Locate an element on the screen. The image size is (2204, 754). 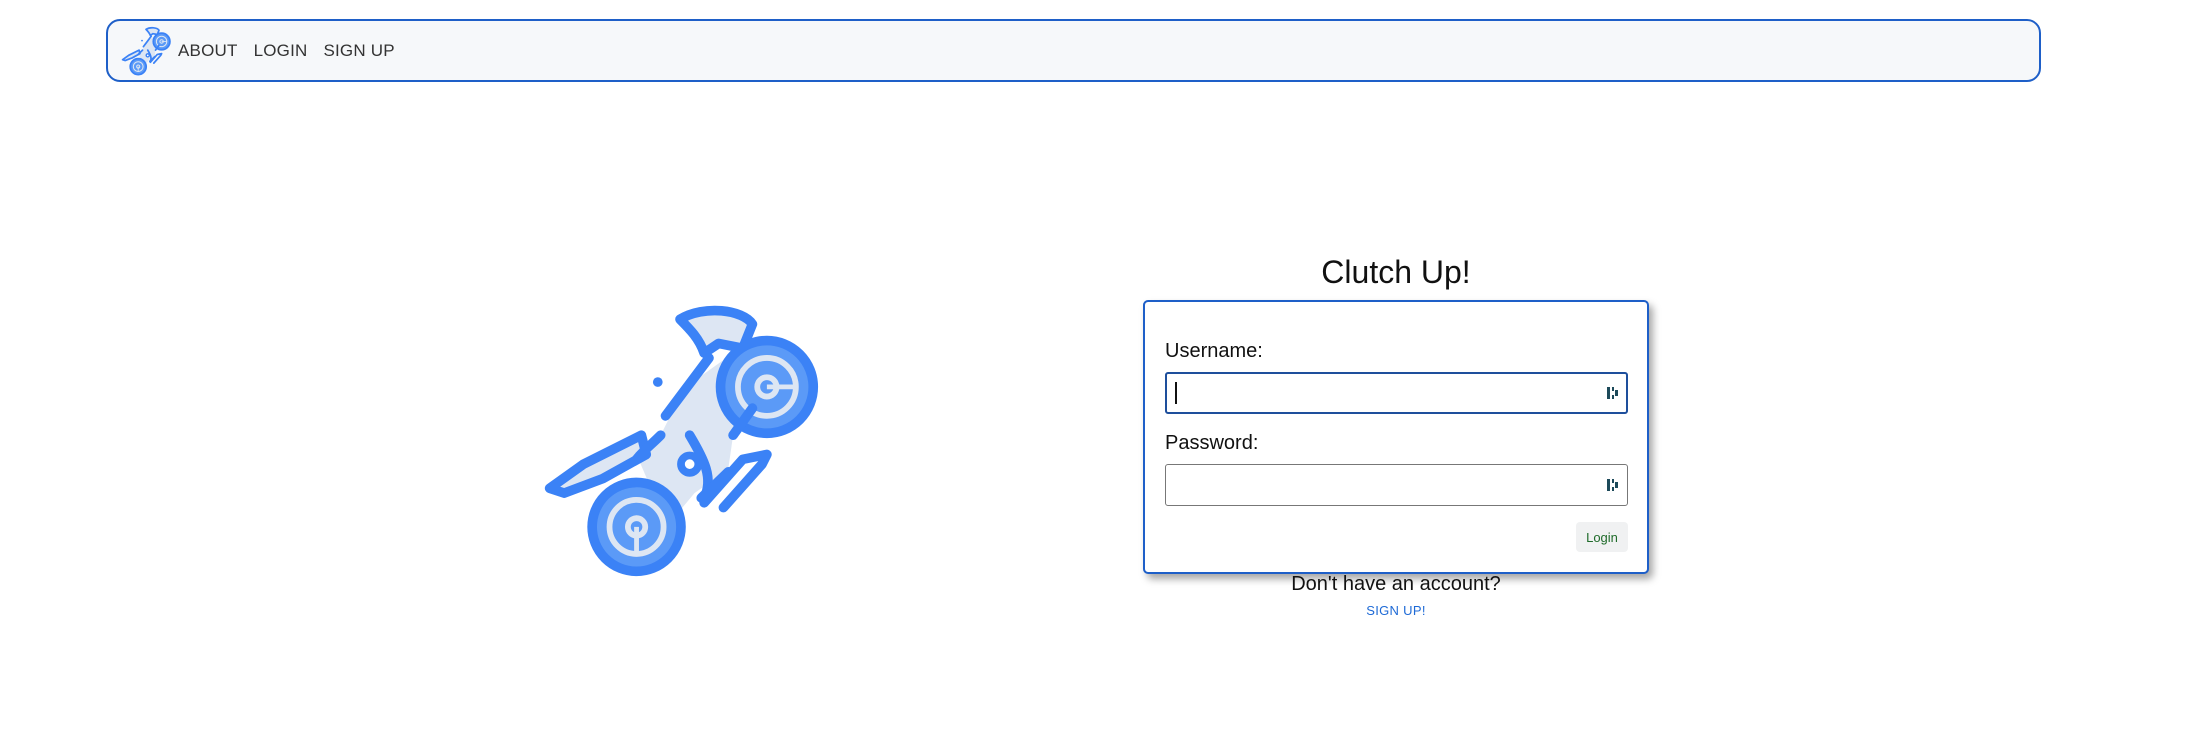
hero-image is located at coordinates (680, 440).